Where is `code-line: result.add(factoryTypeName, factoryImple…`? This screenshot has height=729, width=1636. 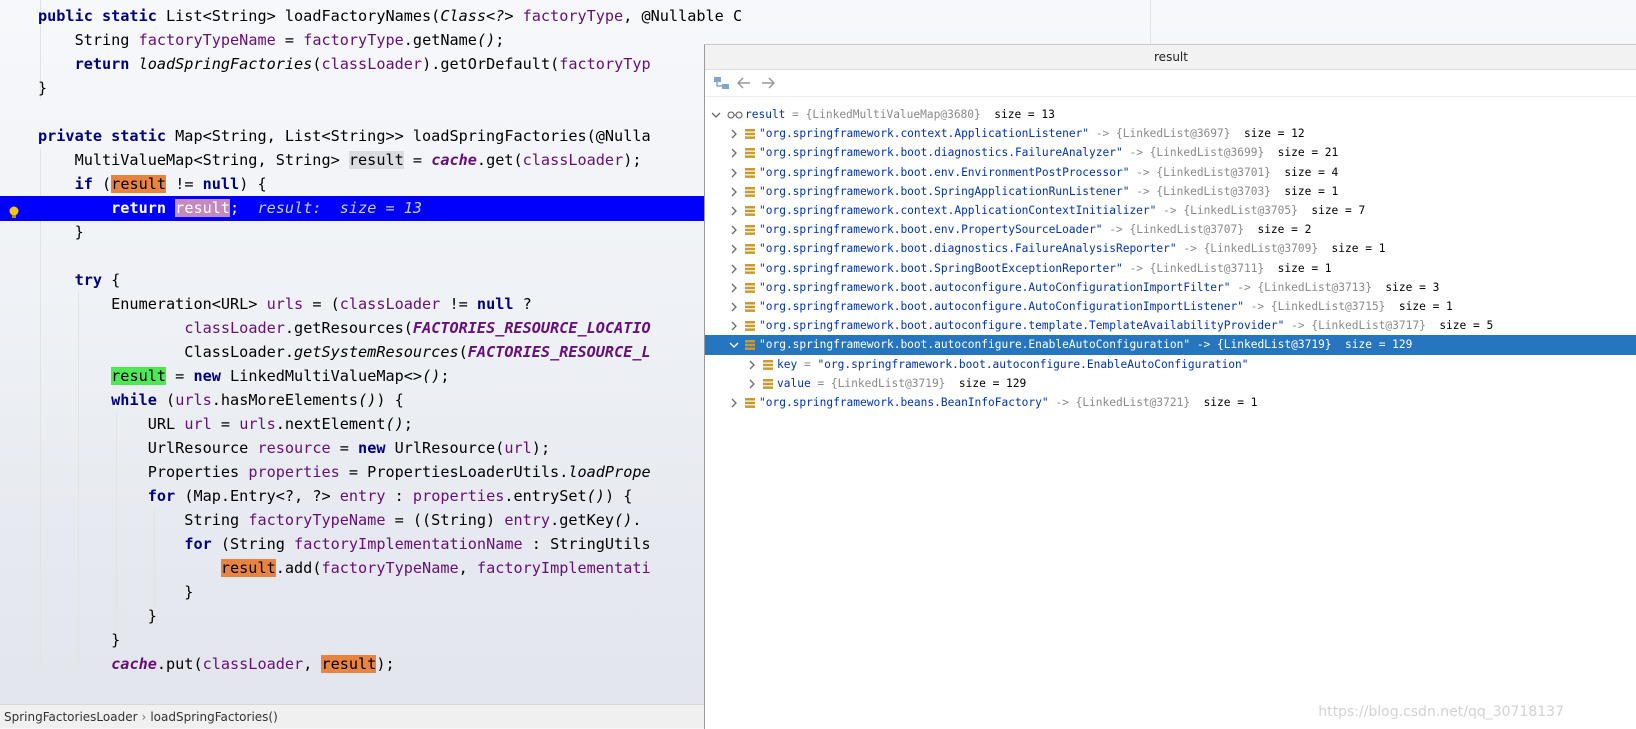
code-line: result.add(factoryTypeName, factoryImple… is located at coordinates (371, 568).